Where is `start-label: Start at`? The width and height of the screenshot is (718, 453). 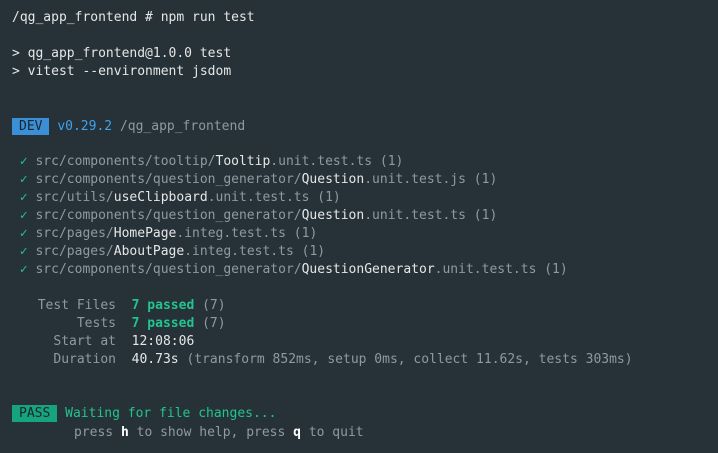 start-label: Start at is located at coordinates (84, 341).